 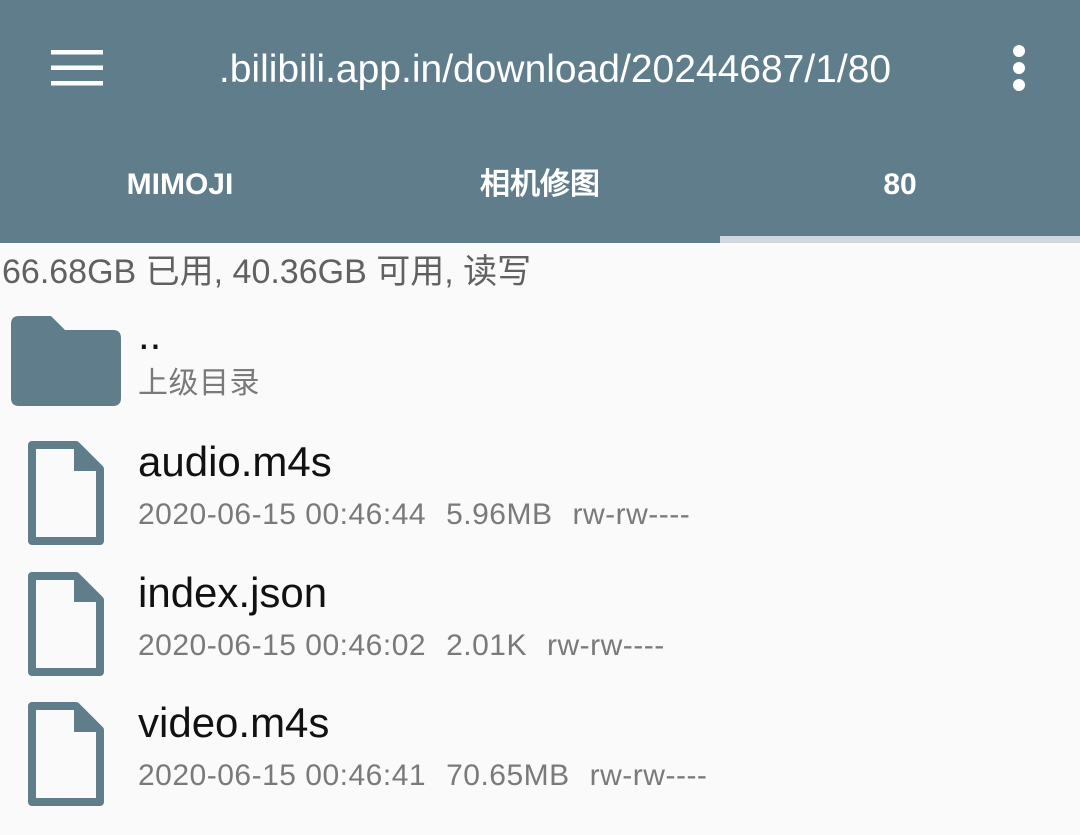 I want to click on selected-tab-indicator, so click(x=900, y=239).